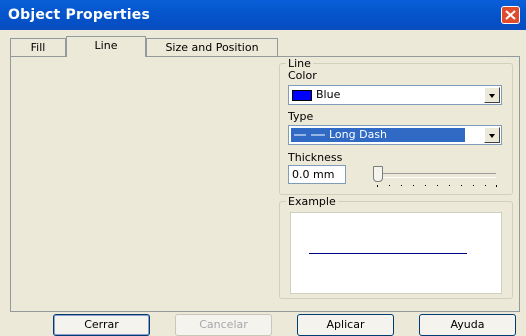 This screenshot has width=526, height=336. I want to click on close-window-button, so click(510, 15).